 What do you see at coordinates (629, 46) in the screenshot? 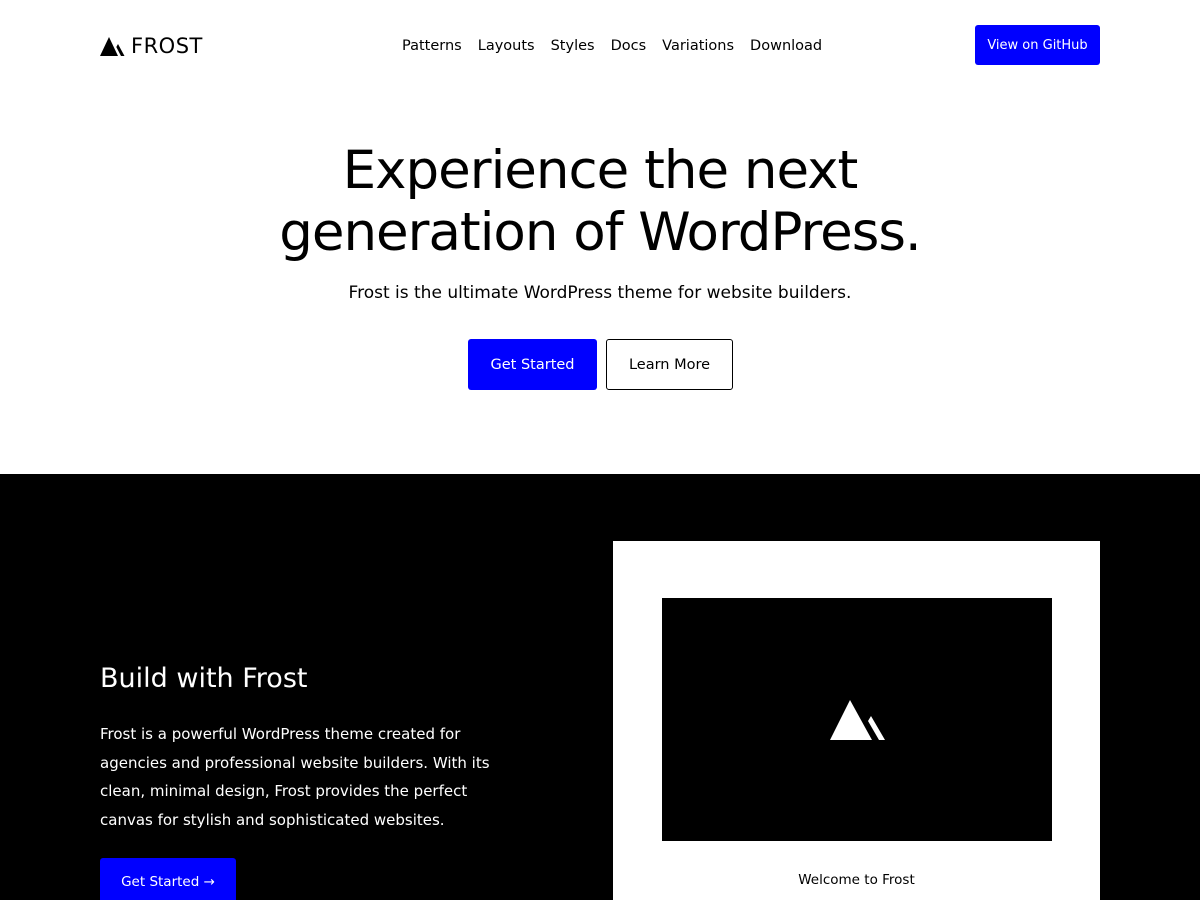
I see `nav-item-docs: Docs` at bounding box center [629, 46].